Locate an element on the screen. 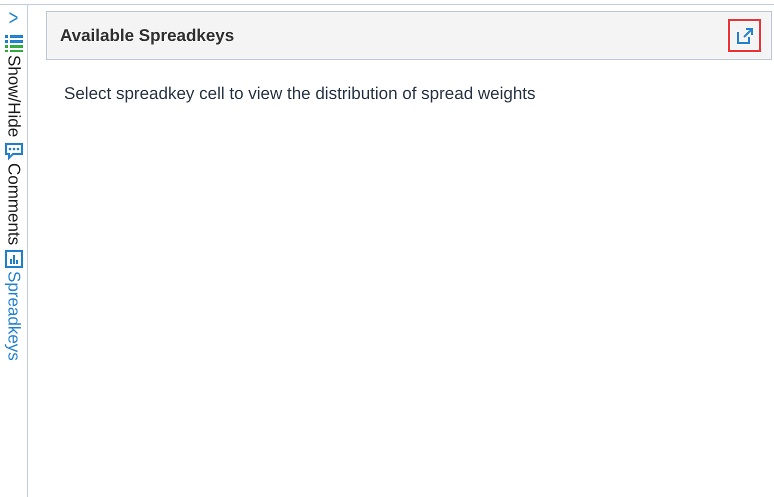 Image resolution: width=774 pixels, height=497 pixels. popout-button is located at coordinates (744, 35).